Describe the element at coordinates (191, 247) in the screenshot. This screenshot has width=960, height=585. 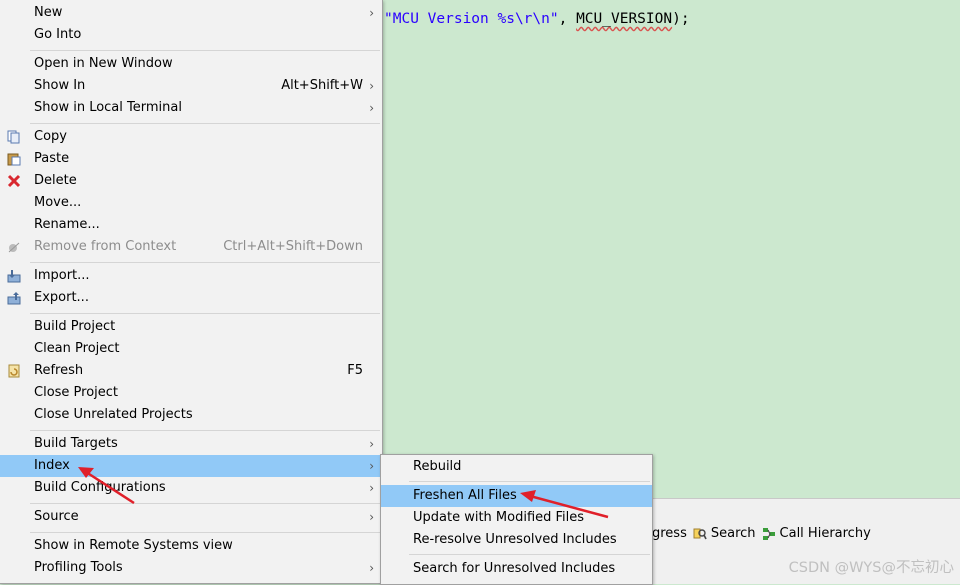
I see `menu-item-remove-from-context: Remove from Context Ctrl+Alt+Shift+Down` at that location.